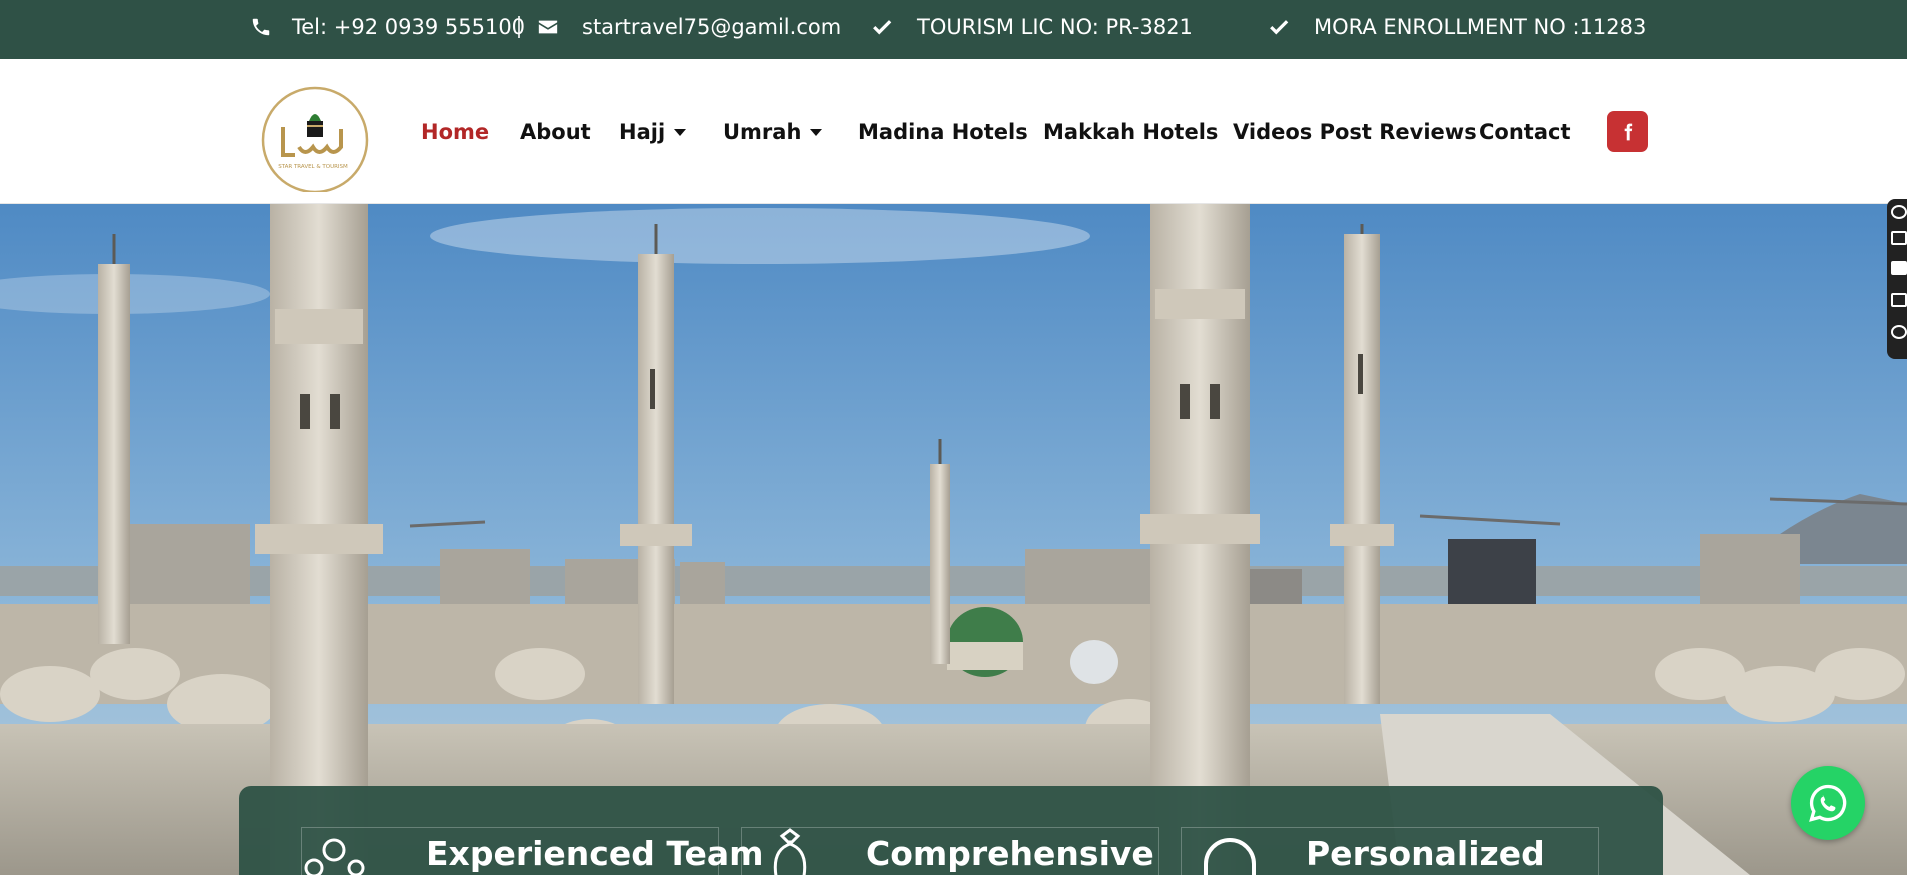 This screenshot has width=1907, height=875. What do you see at coordinates (712, 27) in the screenshot?
I see `email-text: startravel75@gamil.com` at bounding box center [712, 27].